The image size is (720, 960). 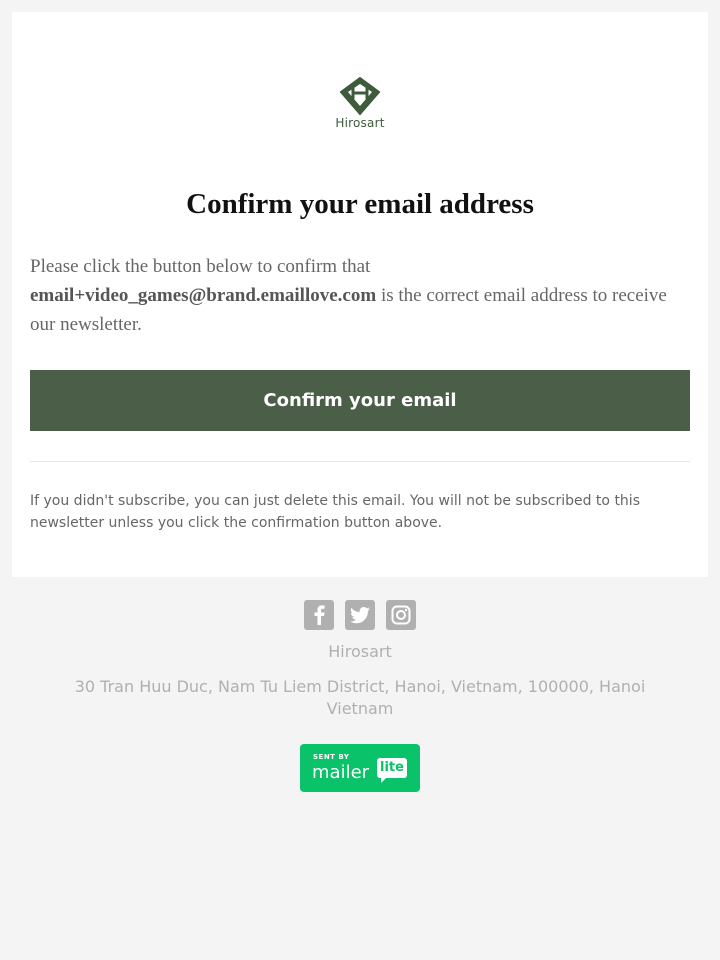 I want to click on mailerlite-badge: SENT BY mailer lite, so click(x=360, y=768).